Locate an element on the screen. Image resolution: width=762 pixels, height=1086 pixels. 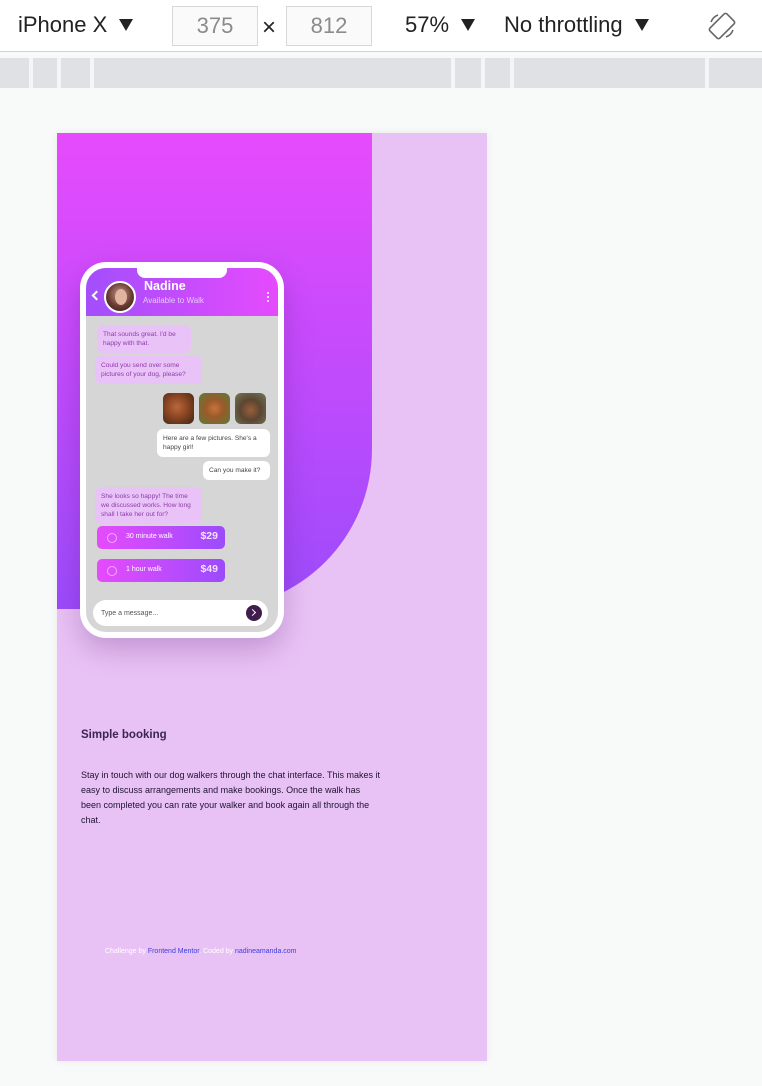
message-composer is located at coordinates (180, 613).